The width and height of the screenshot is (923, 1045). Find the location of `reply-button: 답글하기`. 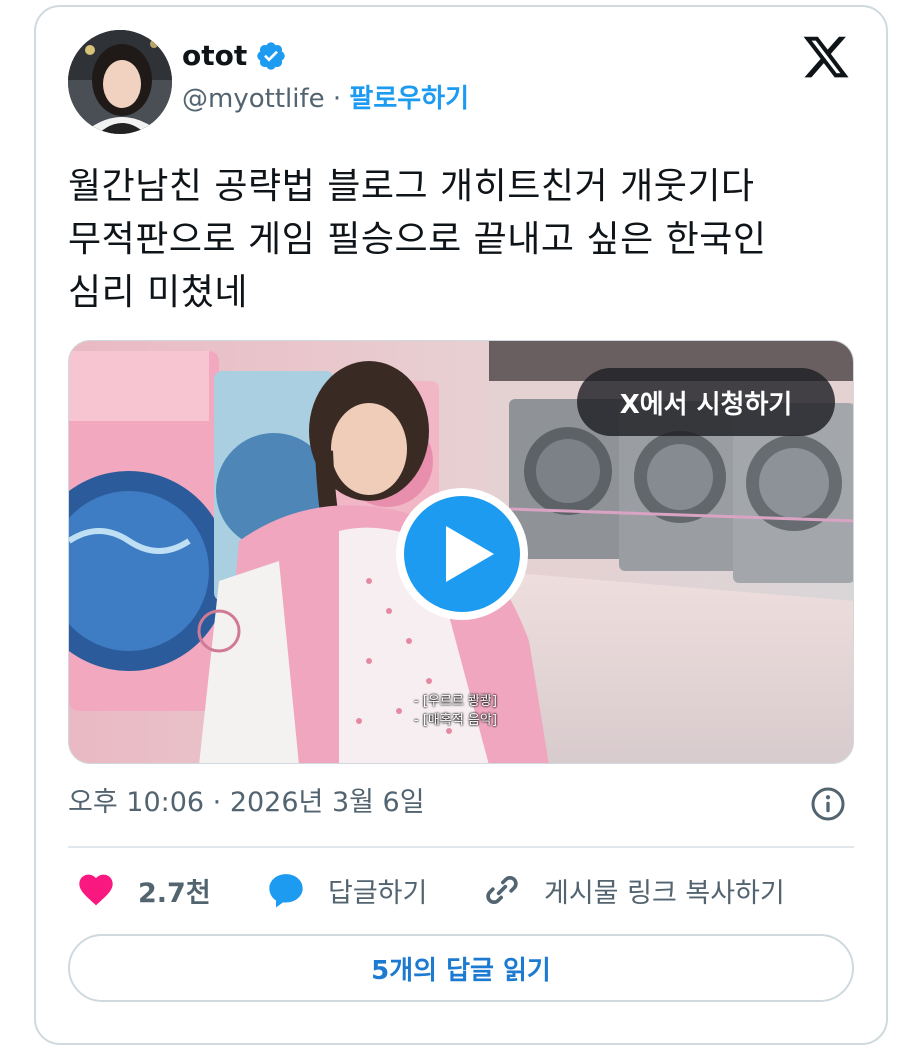

reply-button: 답글하기 is located at coordinates (346, 890).